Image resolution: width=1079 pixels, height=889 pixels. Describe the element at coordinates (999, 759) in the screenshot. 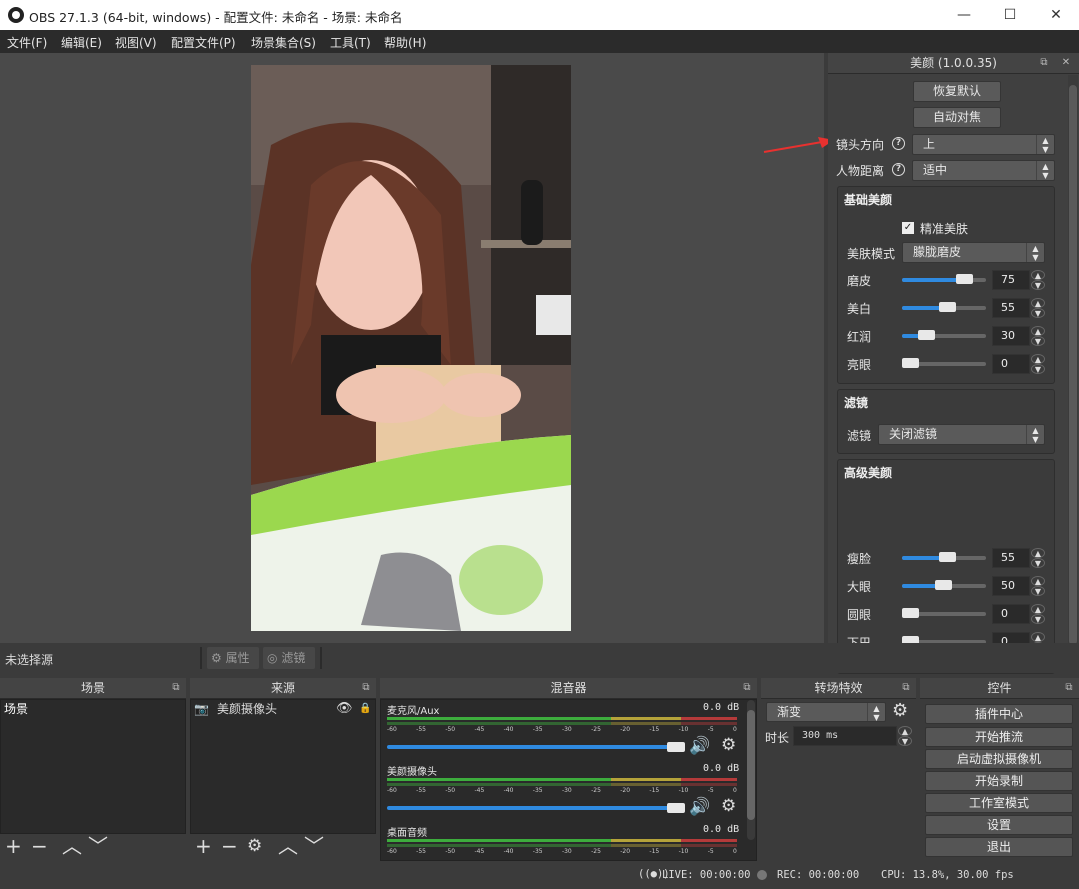

I see `start-virtual-camera-button: 启动虚拟摄像机` at that location.